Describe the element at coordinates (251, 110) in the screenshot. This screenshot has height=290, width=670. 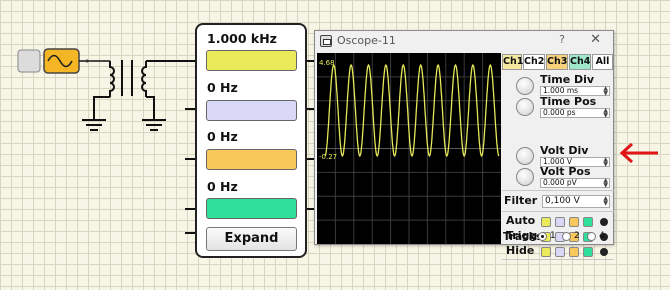
I see `channel-2-color-bar` at that location.